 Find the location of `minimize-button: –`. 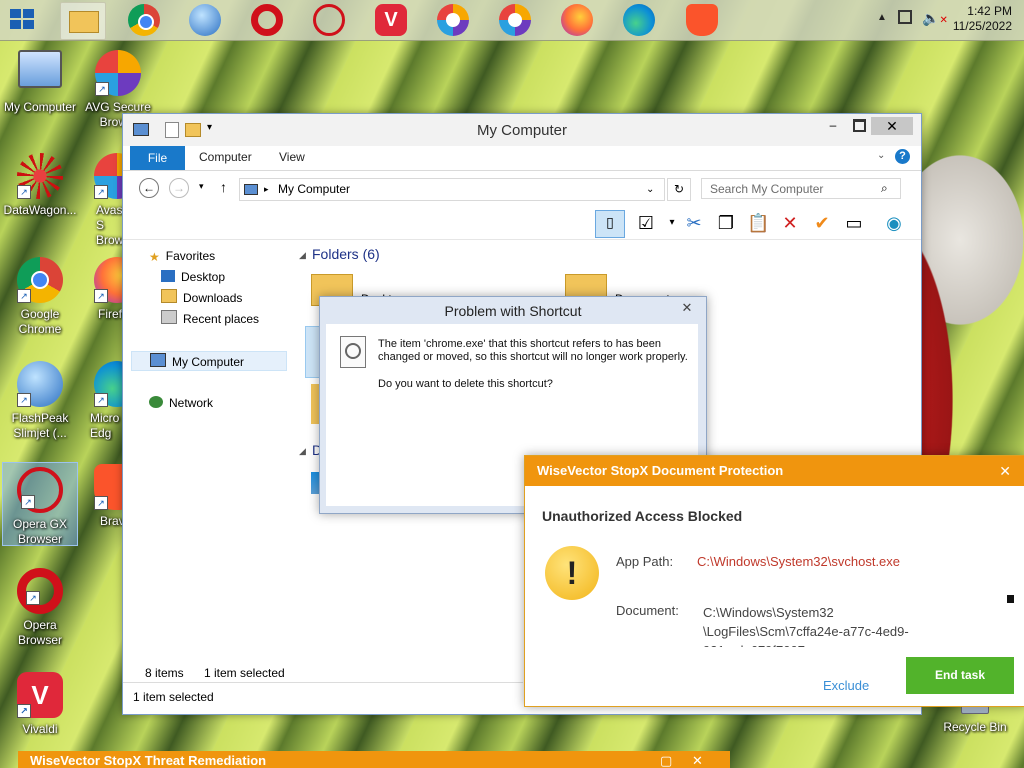

minimize-button: – is located at coordinates (833, 126).